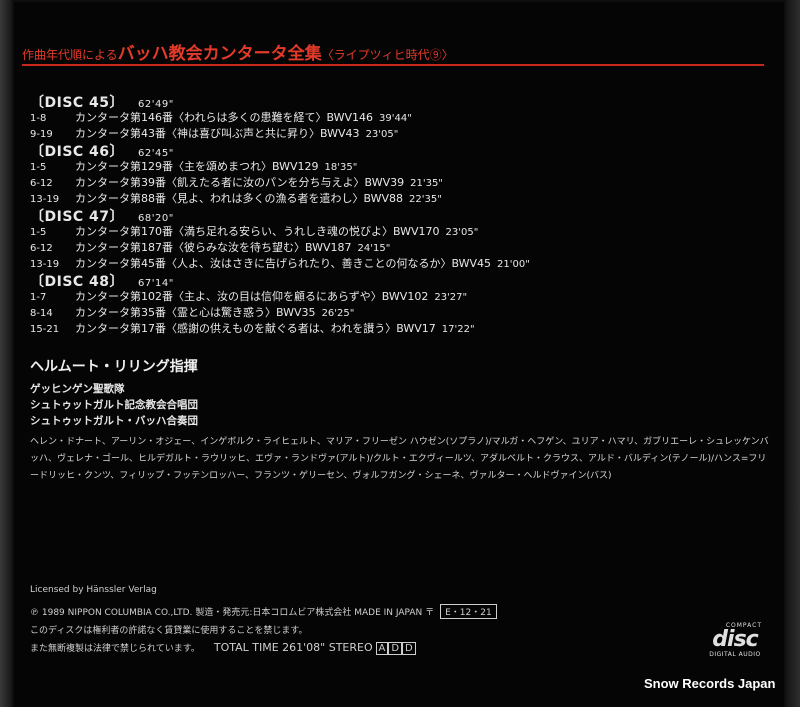 The height and width of the screenshot is (707, 800). What do you see at coordinates (77, 389) in the screenshot?
I see `ensemble-credit: ゲッヒンゲン聖歌隊` at bounding box center [77, 389].